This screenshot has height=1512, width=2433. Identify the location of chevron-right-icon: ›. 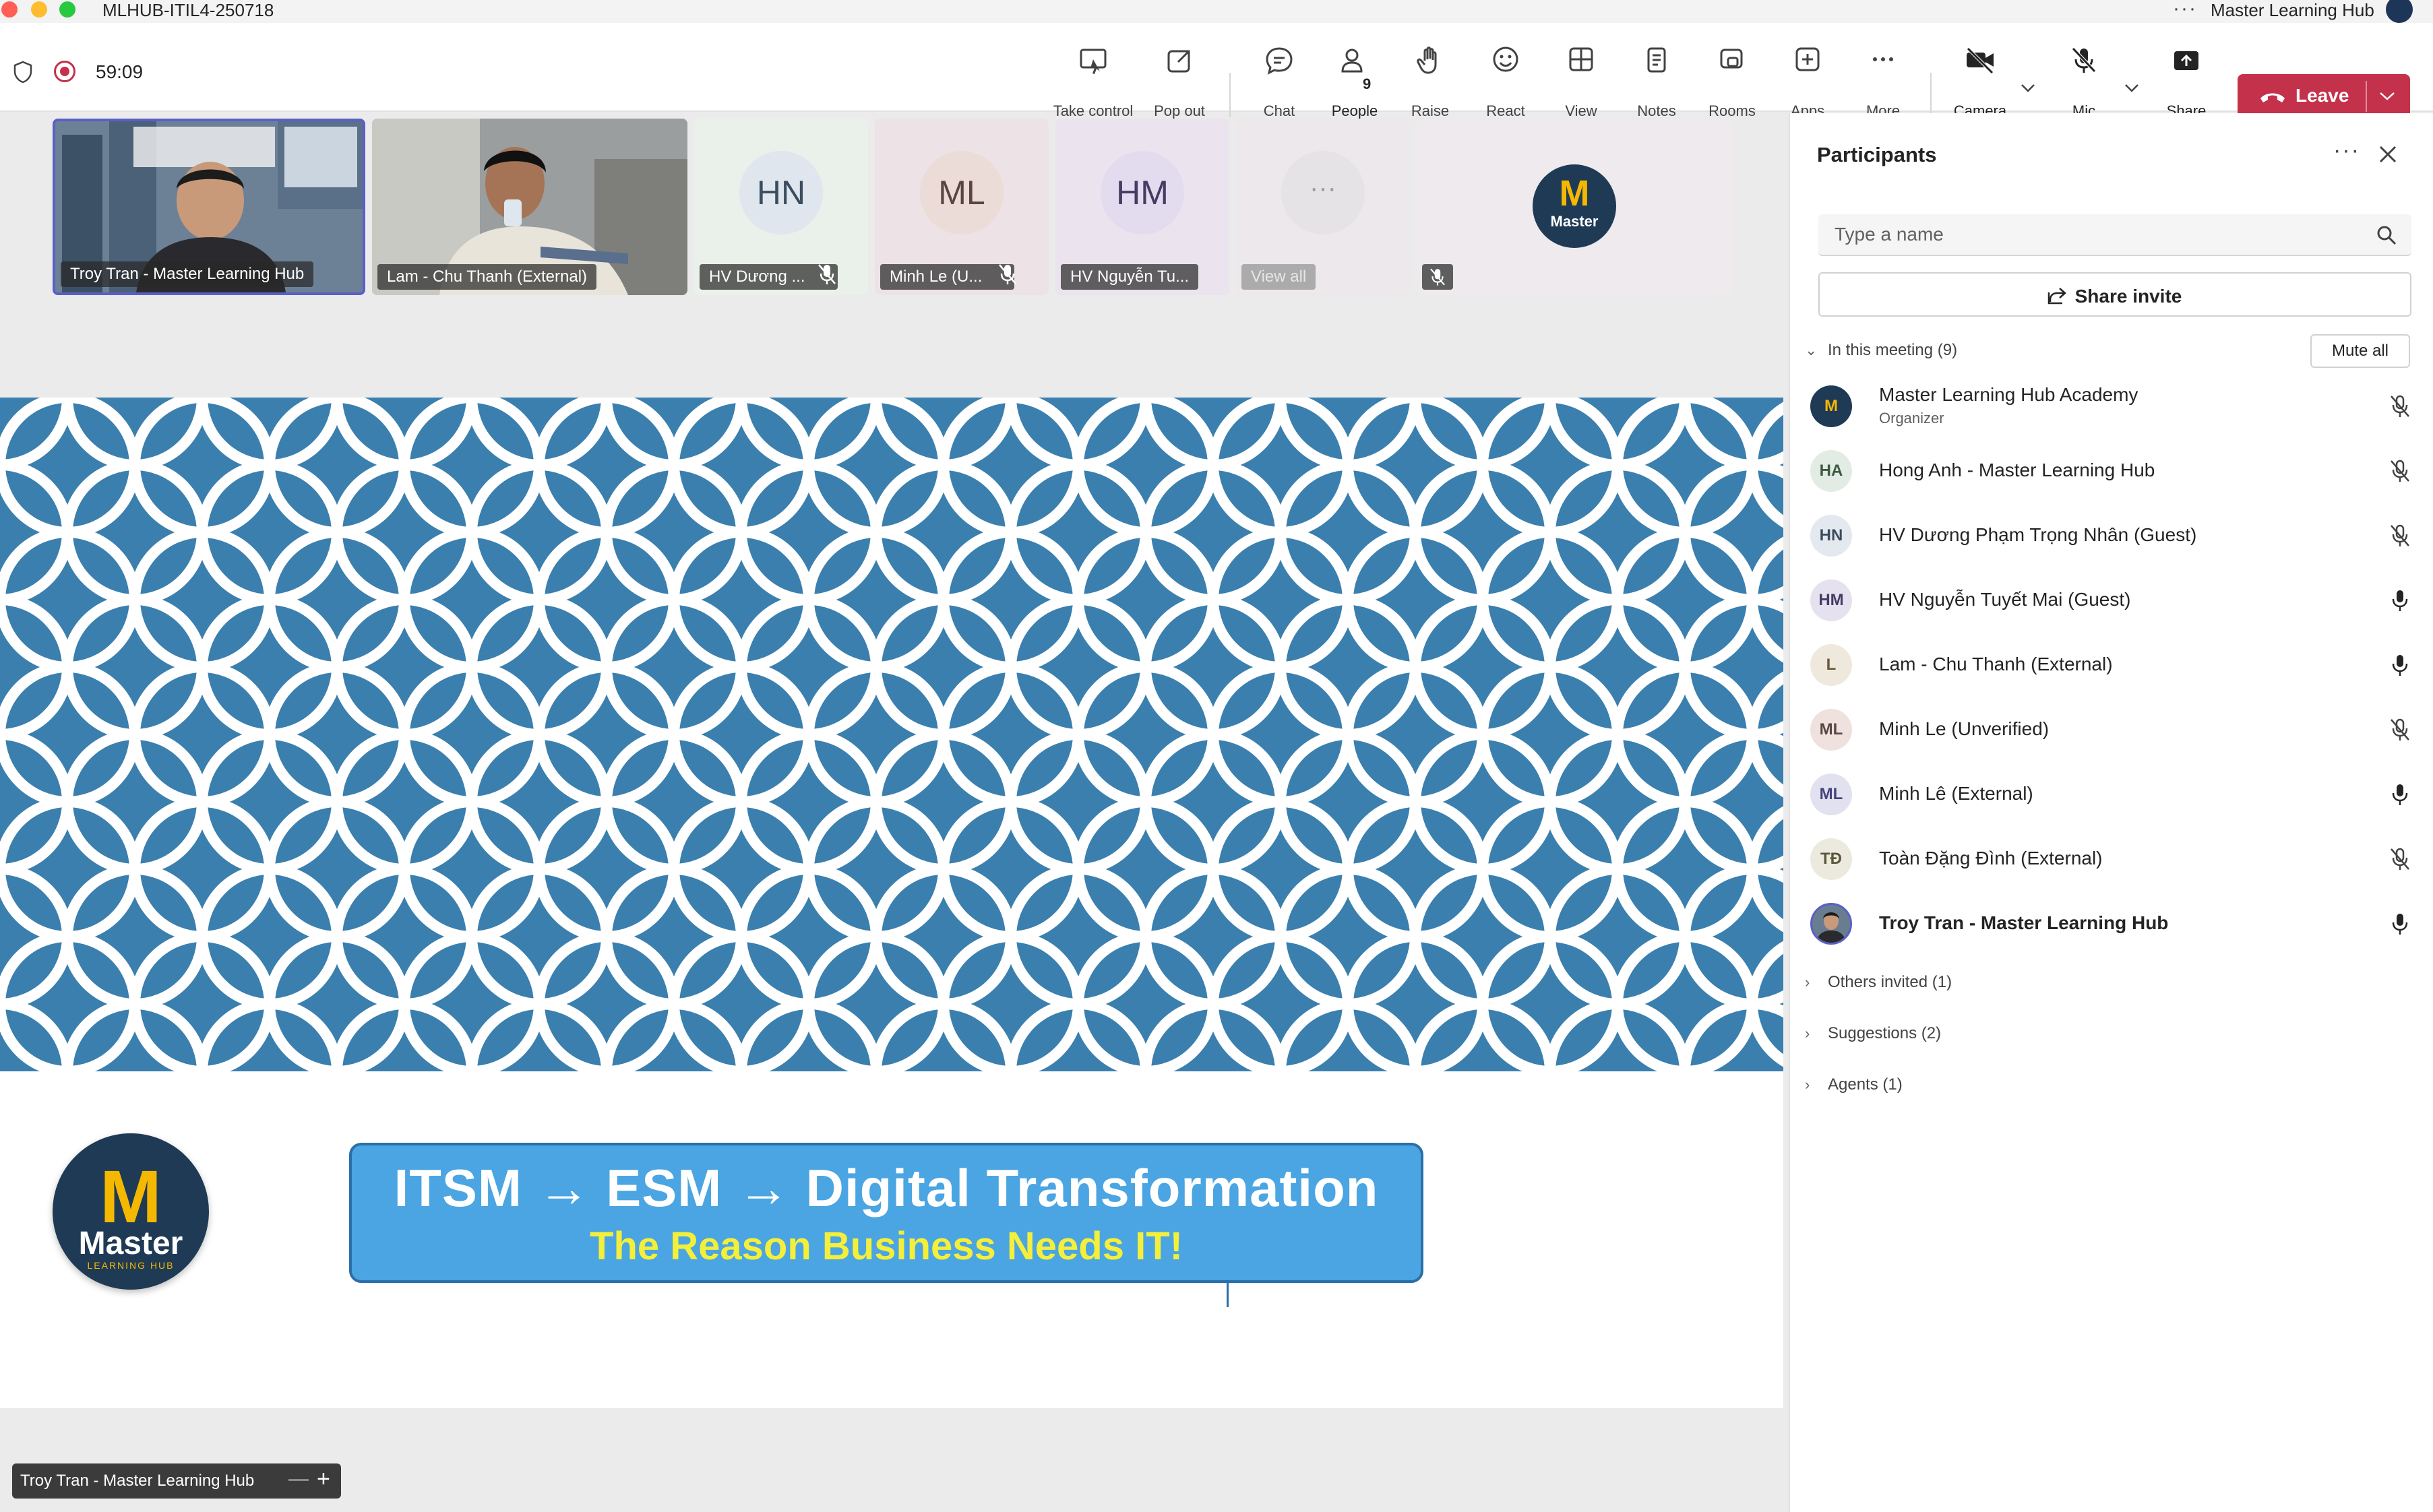
(1808, 1085).